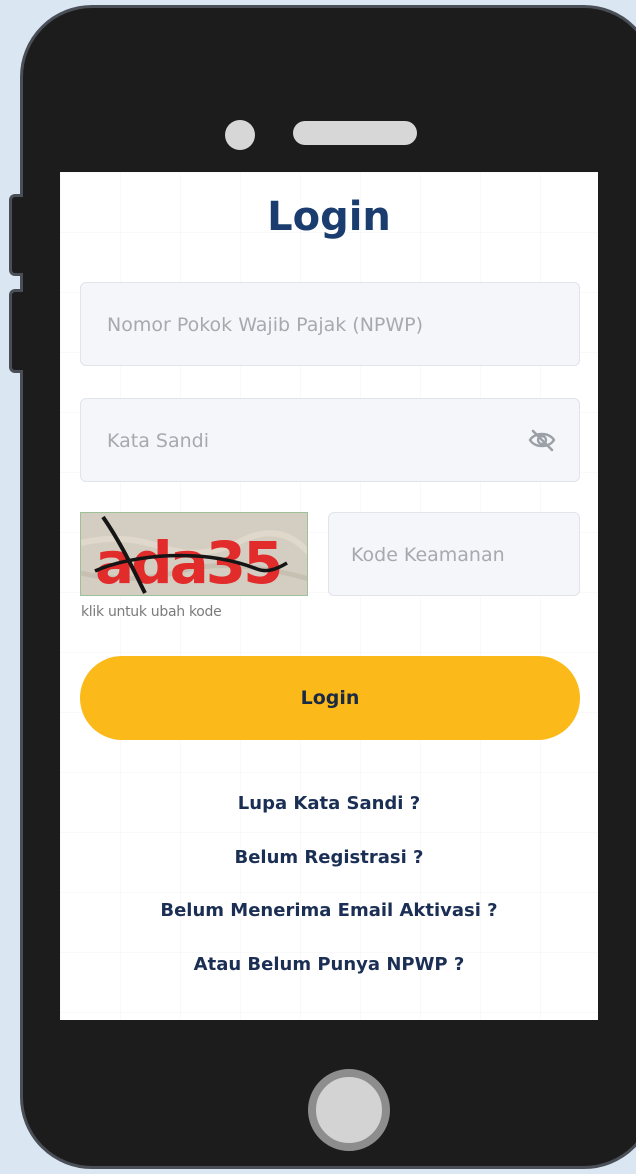 This screenshot has height=1174, width=636. Describe the element at coordinates (329, 803) in the screenshot. I see `forgot-password-link: Lupa Kata Sandi ?` at that location.